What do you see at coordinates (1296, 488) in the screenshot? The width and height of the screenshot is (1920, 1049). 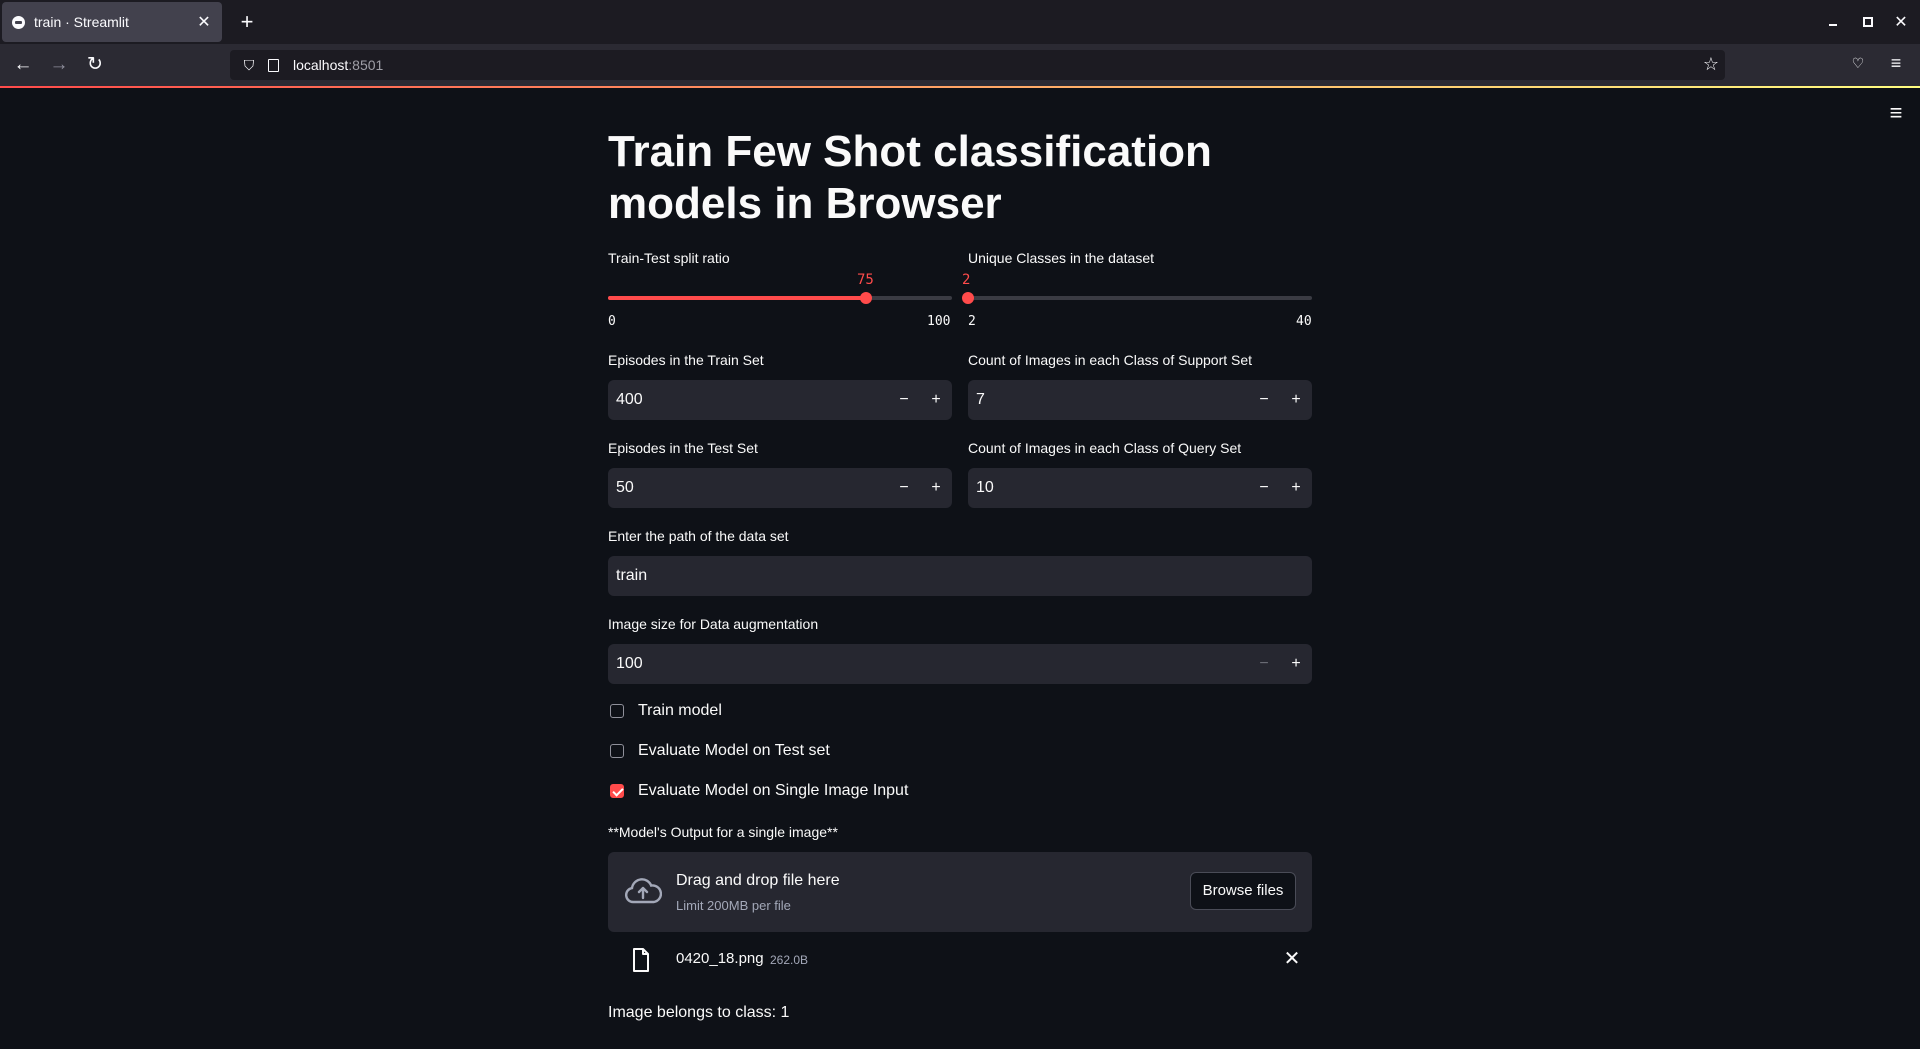 I see `query-count-increment-button: +` at bounding box center [1296, 488].